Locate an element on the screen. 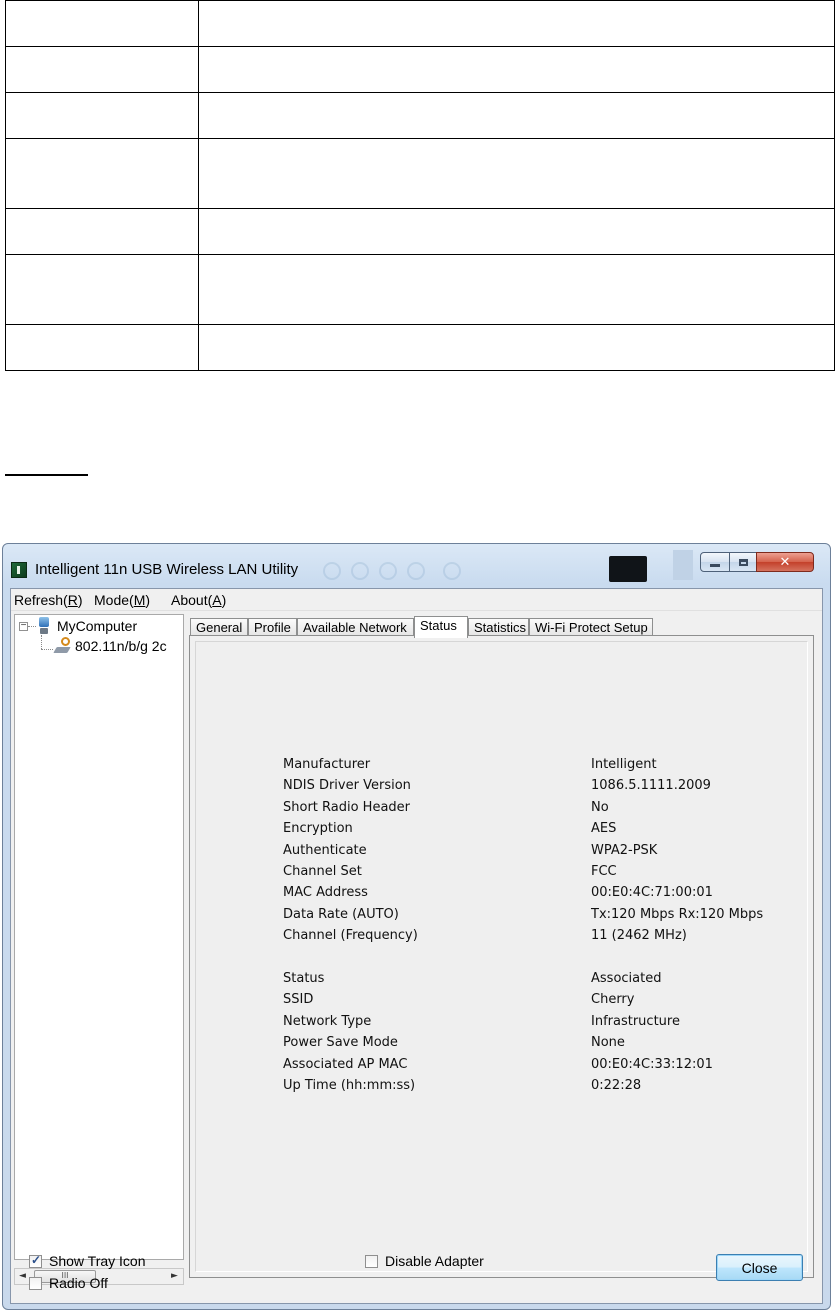  status-label: Channel Set is located at coordinates (322, 871).